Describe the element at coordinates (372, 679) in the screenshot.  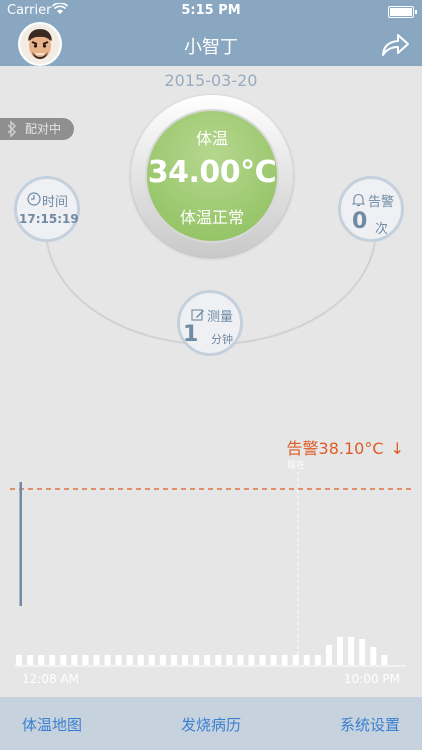
I see `x-axis-end-label: 10:00 PM` at that location.